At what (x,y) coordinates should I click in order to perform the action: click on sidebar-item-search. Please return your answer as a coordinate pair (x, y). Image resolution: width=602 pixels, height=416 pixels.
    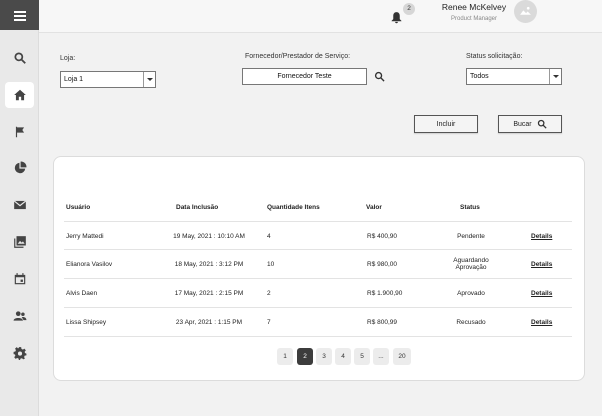
    Looking at the image, I should click on (19, 58).